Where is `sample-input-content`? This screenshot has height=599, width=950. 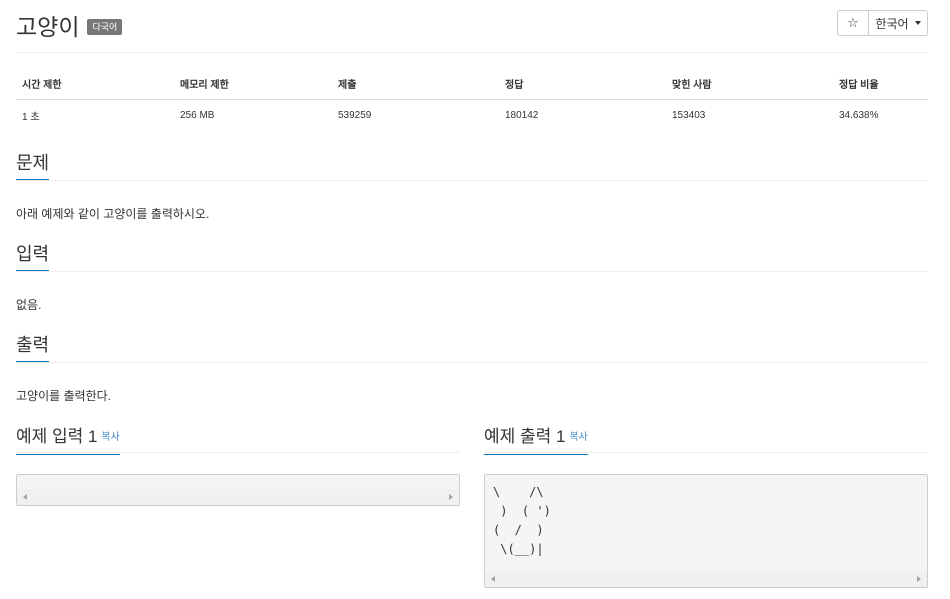 sample-input-content is located at coordinates (238, 479).